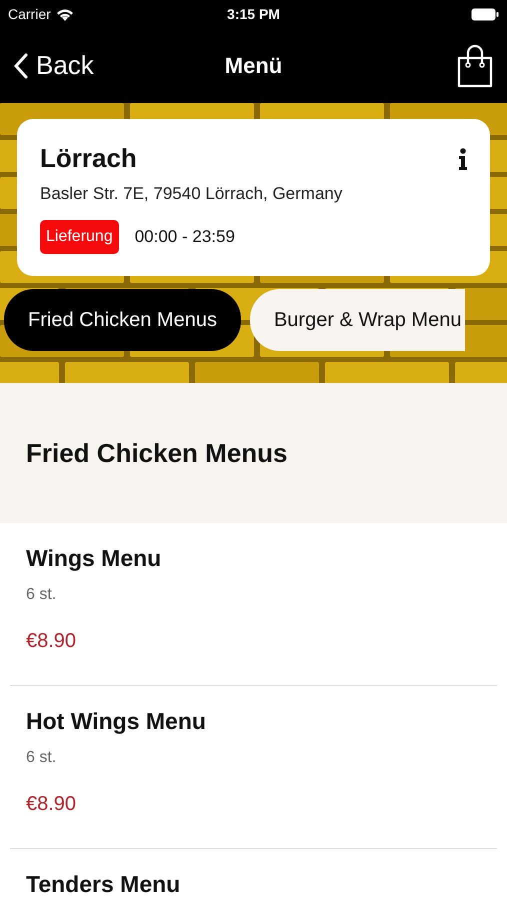  I want to click on store-address: Basler Str. 7E, 79540 Lörrach, Germany, so click(192, 194).